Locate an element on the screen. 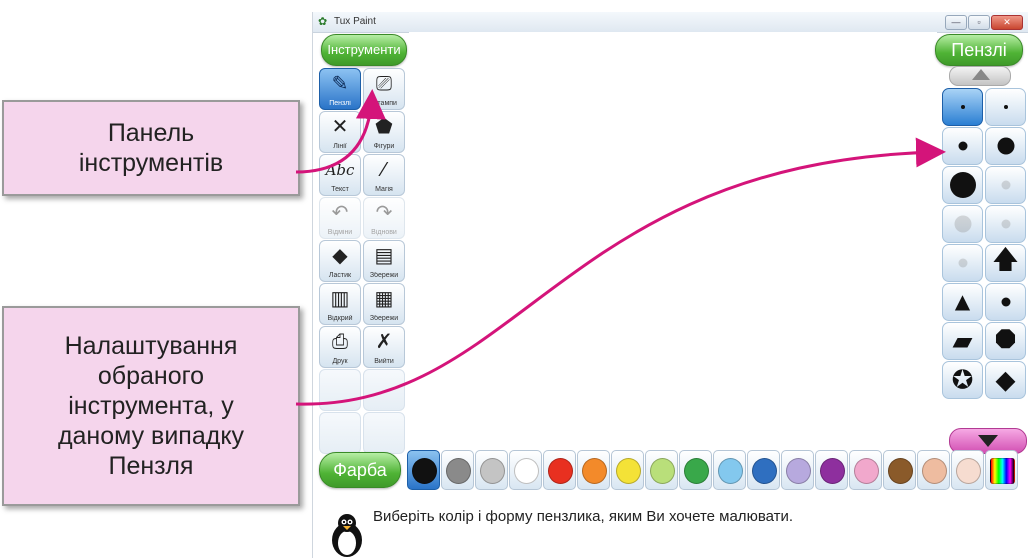 The width and height of the screenshot is (1028, 558). tool-slot-empty is located at coordinates (340, 390).